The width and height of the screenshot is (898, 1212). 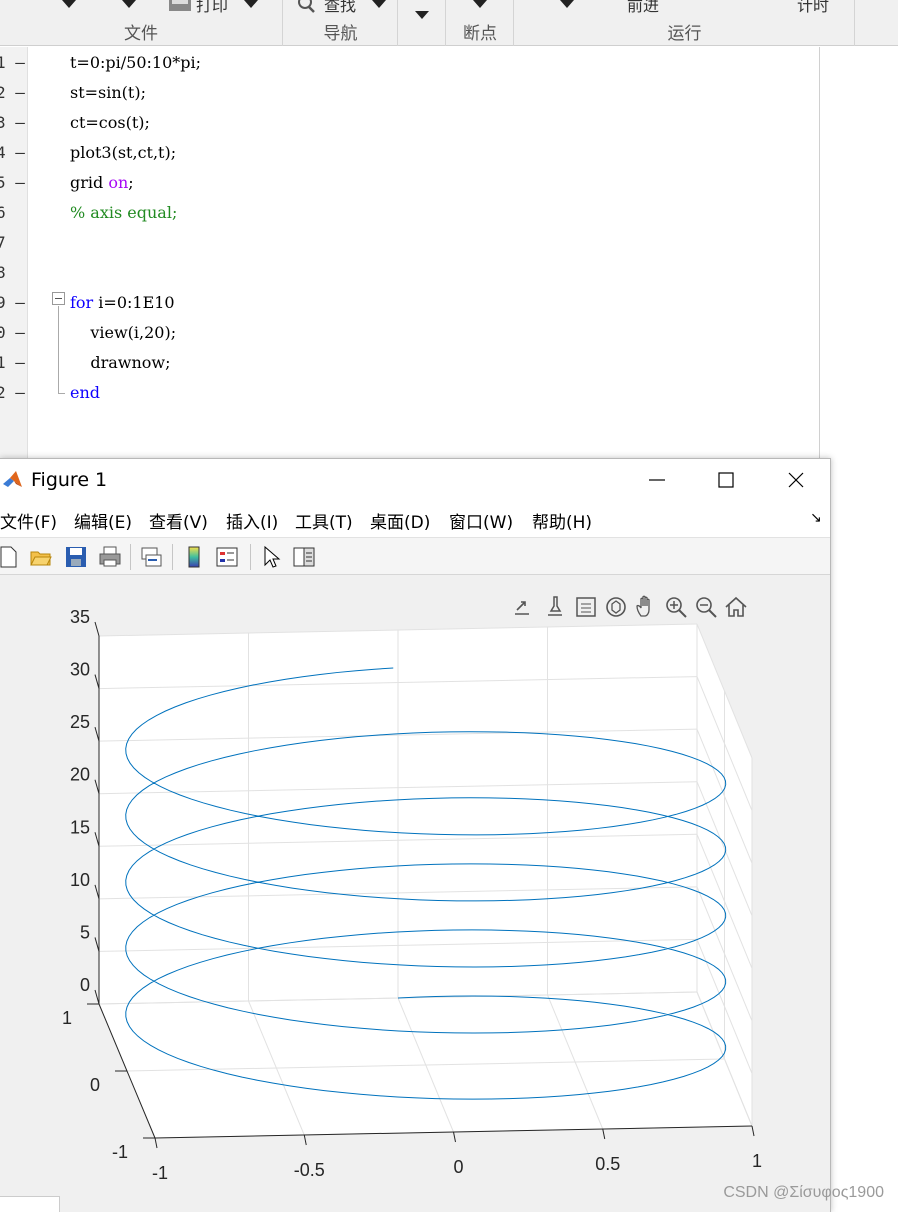 I want to click on menu-desktop: 桌面(D), so click(x=400, y=520).